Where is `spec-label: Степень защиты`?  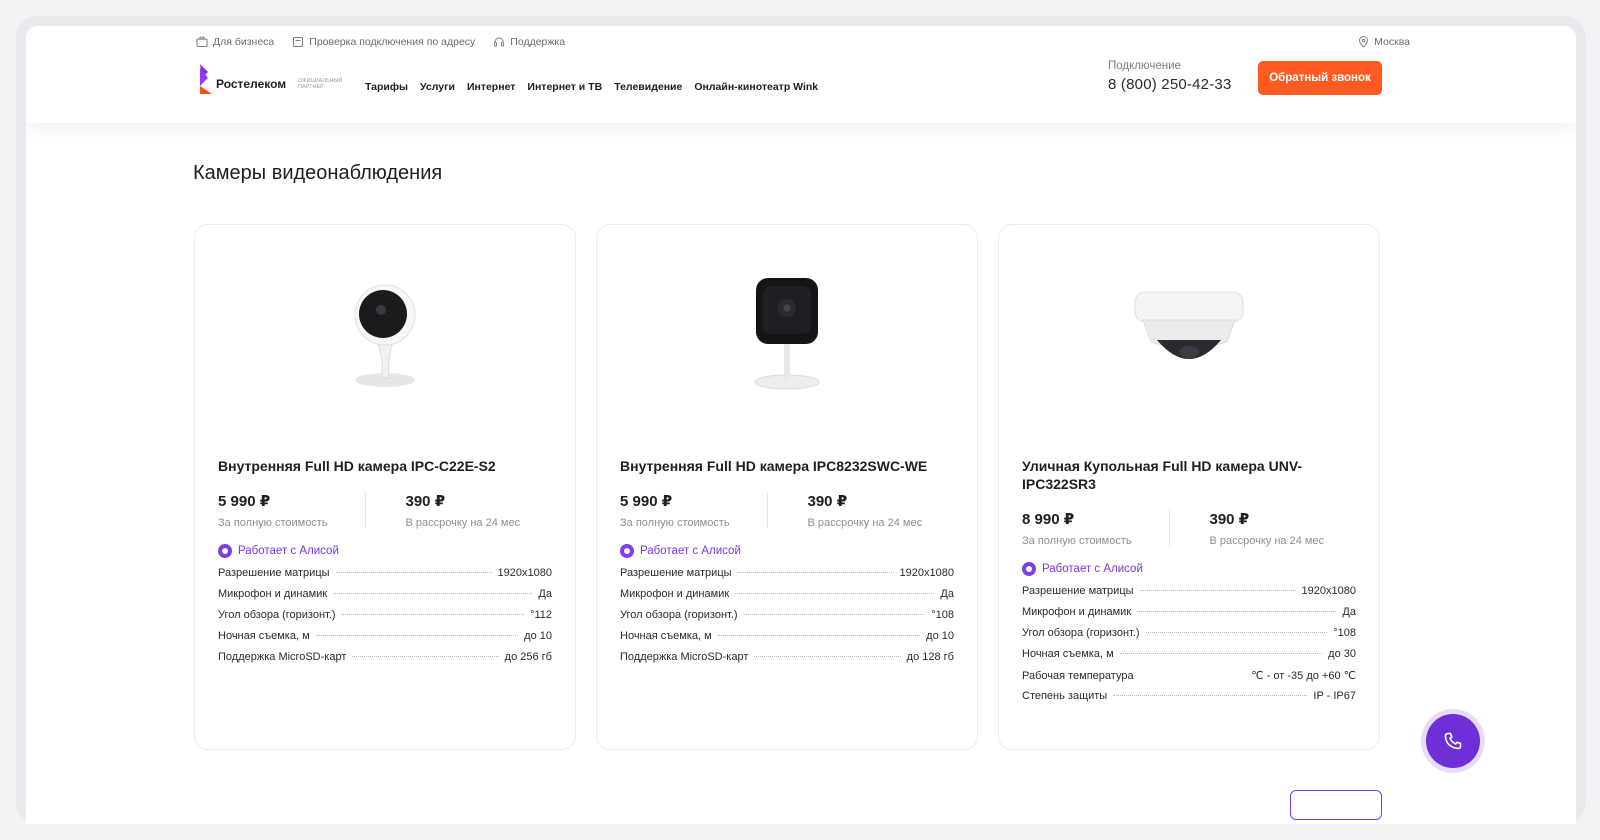 spec-label: Степень защиты is located at coordinates (1065, 696).